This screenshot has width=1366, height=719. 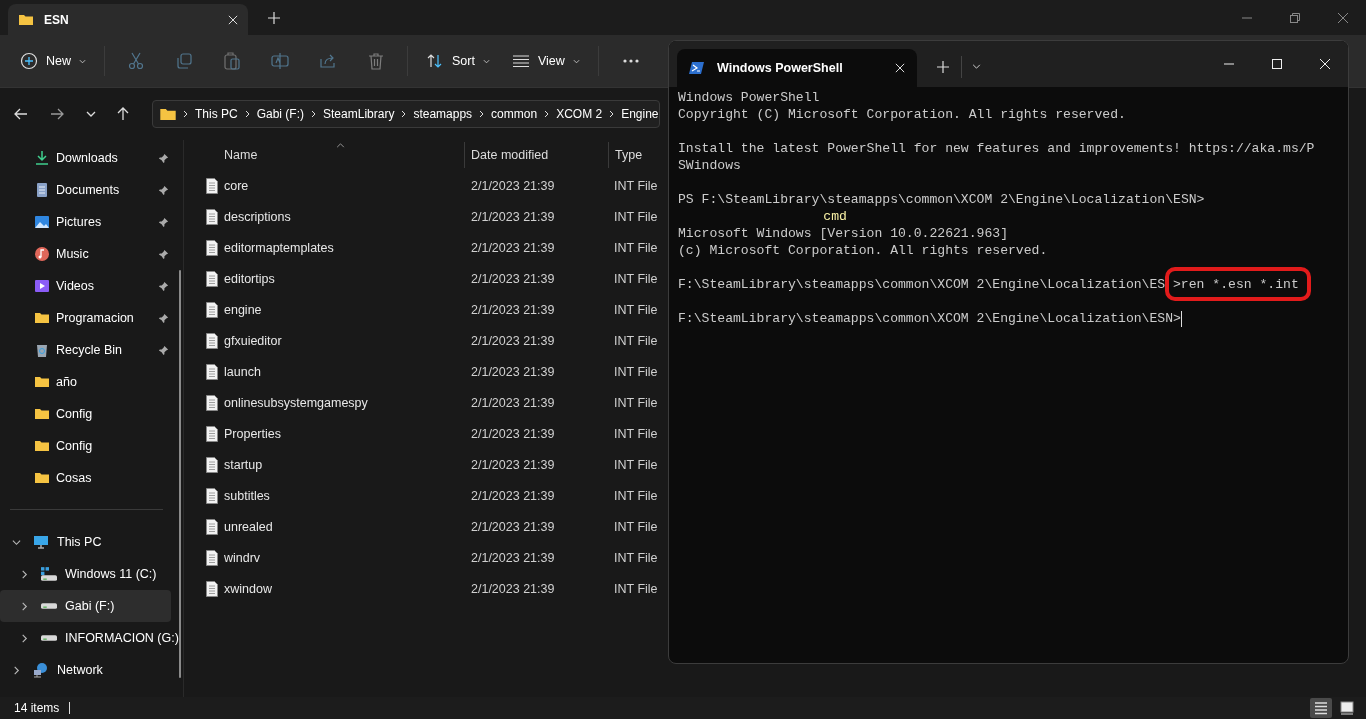 What do you see at coordinates (91, 318) in the screenshot?
I see `sidebar-item: Programacion` at bounding box center [91, 318].